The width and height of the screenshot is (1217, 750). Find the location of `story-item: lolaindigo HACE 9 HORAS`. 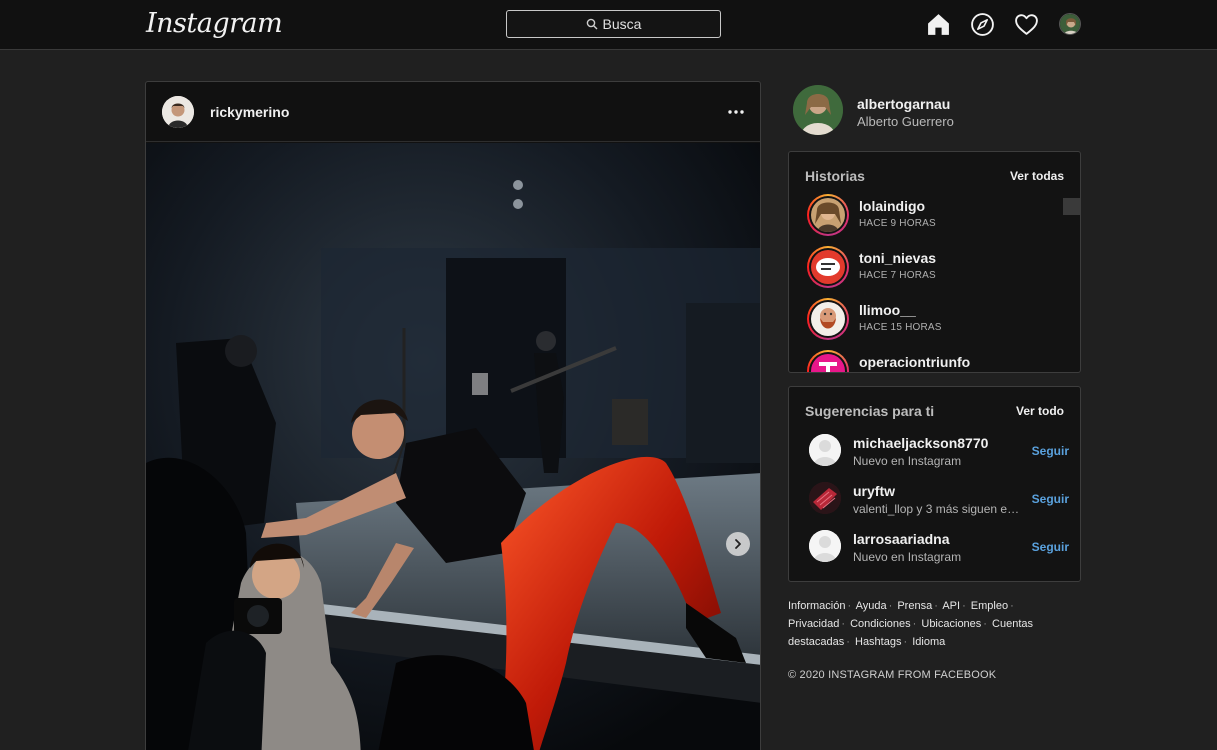

story-item: lolaindigo HACE 9 HORAS is located at coordinates (935, 214).